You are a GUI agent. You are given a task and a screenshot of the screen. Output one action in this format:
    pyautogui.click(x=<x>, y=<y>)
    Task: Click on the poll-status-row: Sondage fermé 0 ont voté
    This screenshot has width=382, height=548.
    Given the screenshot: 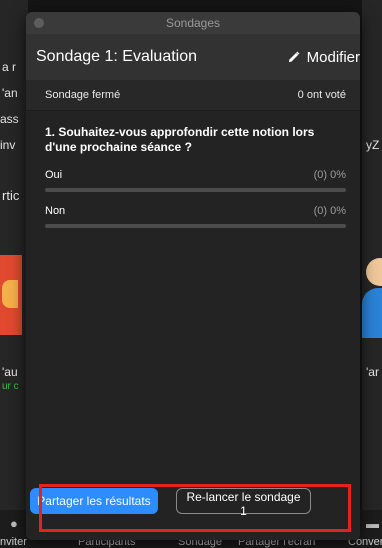 What is the action you would take?
    pyautogui.click(x=193, y=95)
    